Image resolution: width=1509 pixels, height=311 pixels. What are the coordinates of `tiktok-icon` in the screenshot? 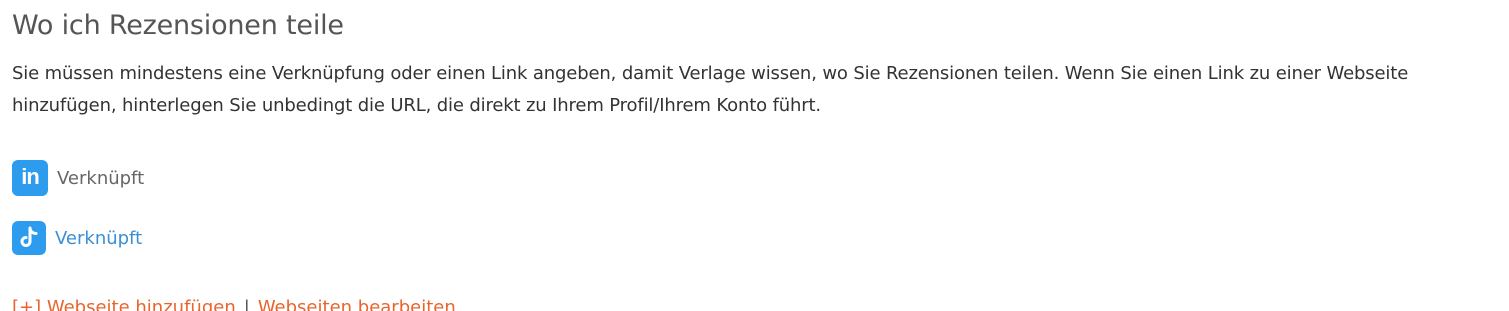 It's located at (29, 238).